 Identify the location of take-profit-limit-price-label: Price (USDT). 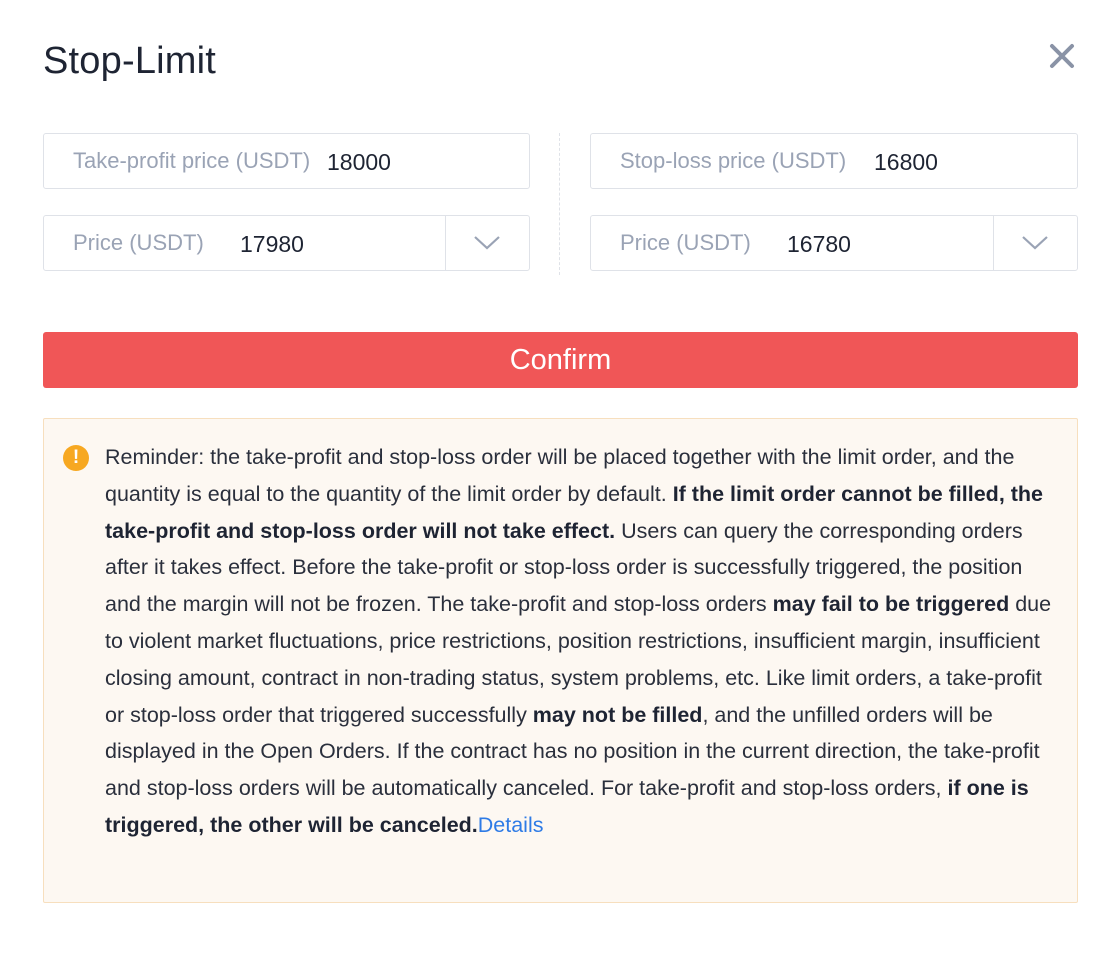
(138, 242).